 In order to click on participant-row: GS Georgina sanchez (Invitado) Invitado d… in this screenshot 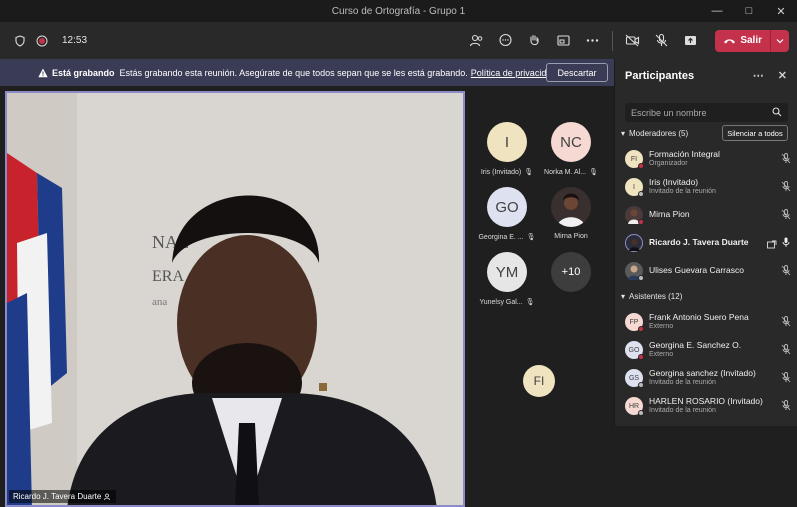, I will do `click(708, 378)`.